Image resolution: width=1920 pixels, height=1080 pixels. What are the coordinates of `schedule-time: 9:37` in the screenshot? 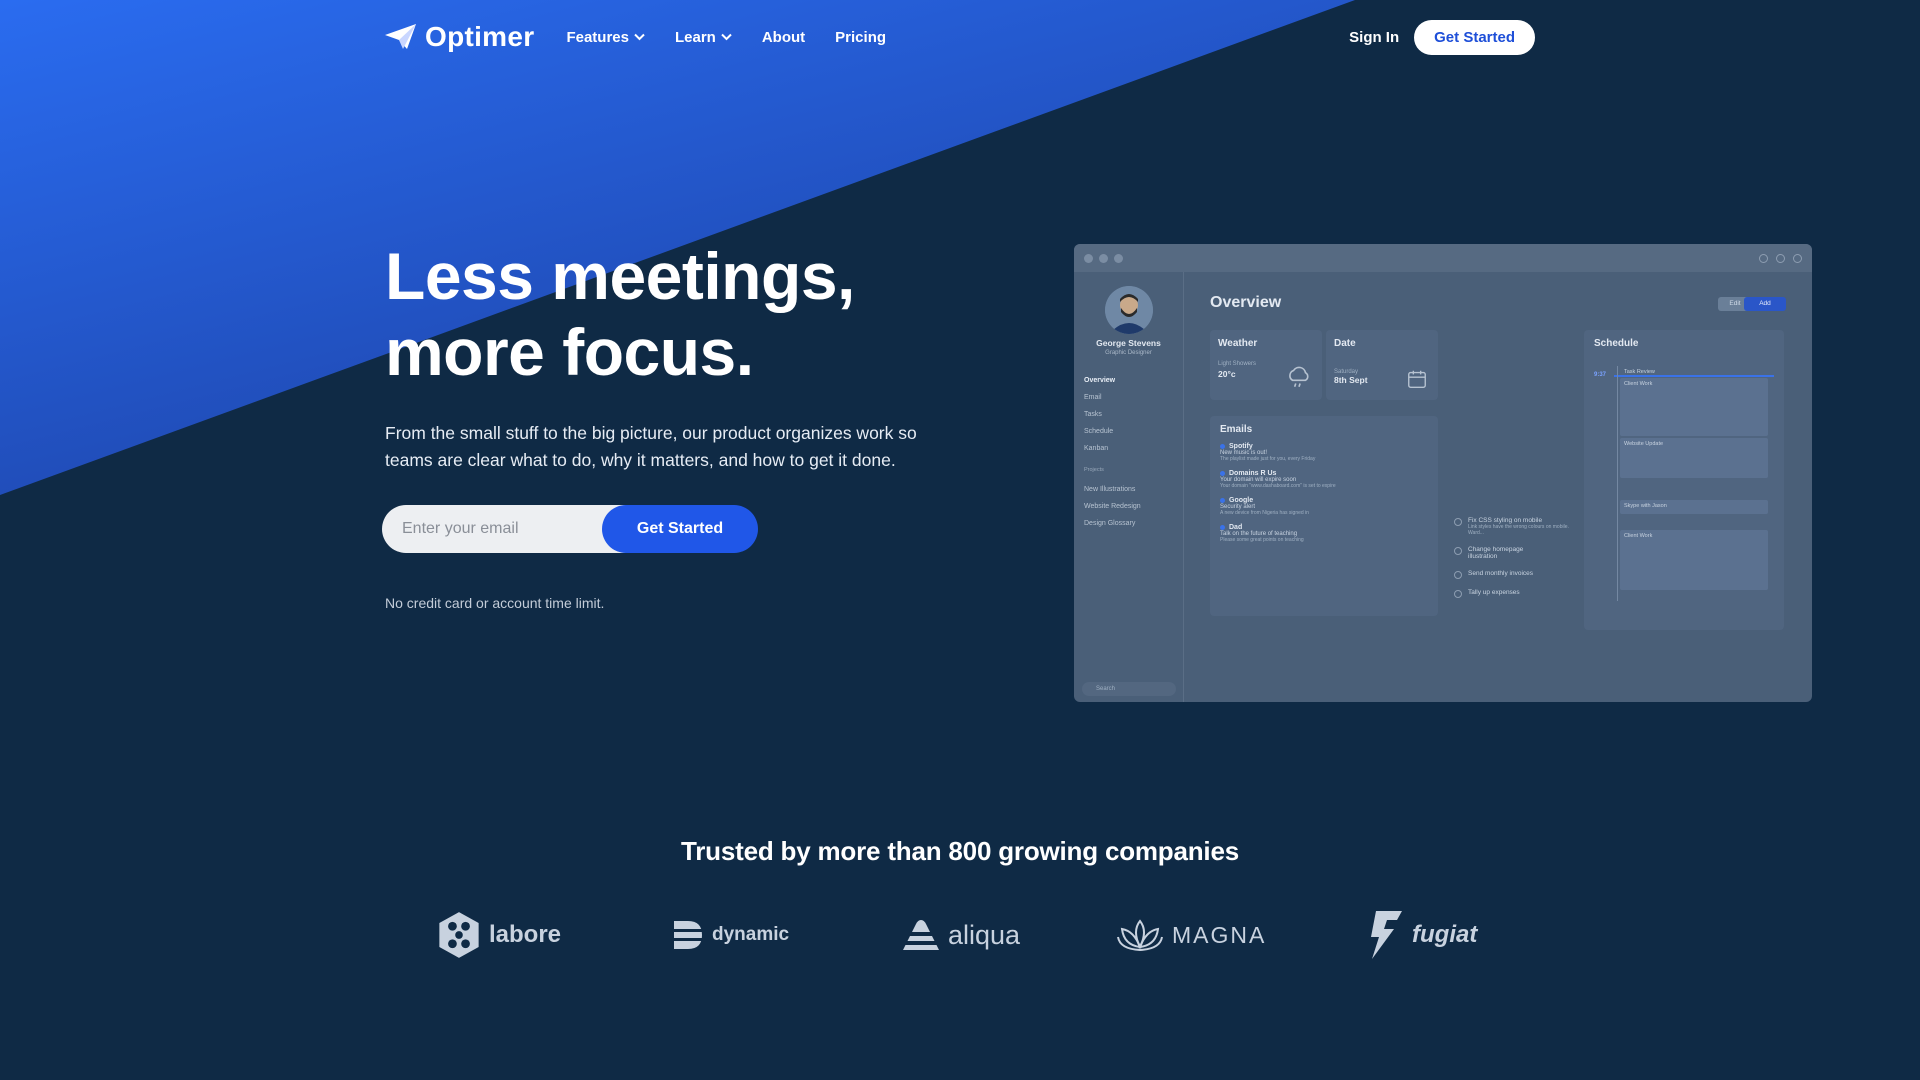 It's located at (1600, 375).